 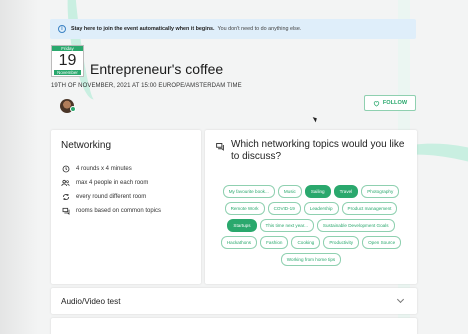 I want to click on av-test-label: Audio/Video test, so click(x=91, y=301).